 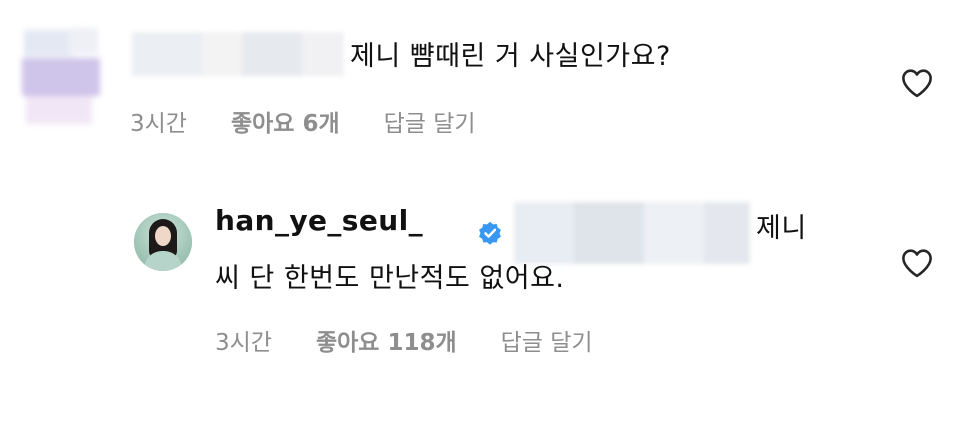 I want to click on avatar, so click(x=163, y=242).